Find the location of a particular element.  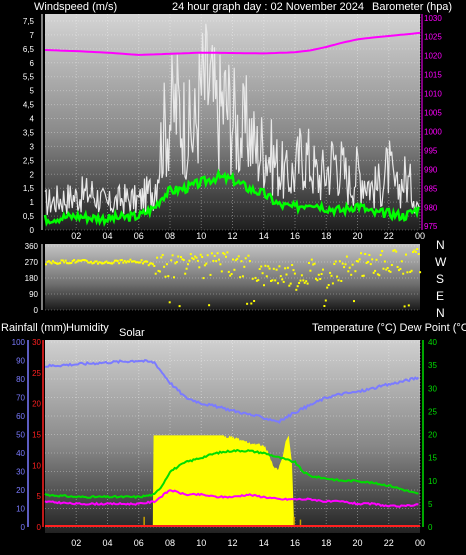

rain-y-tick-label: 5 is located at coordinates (39, 496).